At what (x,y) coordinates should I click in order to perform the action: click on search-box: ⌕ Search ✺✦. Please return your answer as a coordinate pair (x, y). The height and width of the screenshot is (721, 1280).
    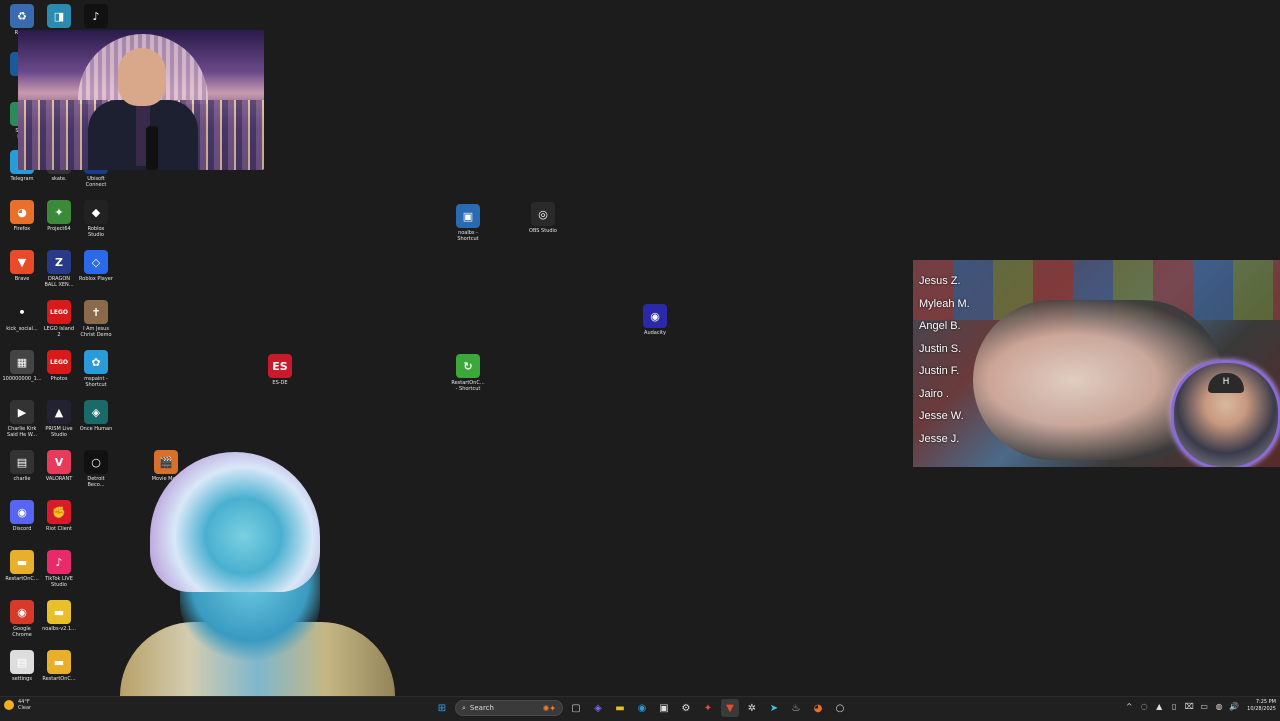
    Looking at the image, I should click on (509, 708).